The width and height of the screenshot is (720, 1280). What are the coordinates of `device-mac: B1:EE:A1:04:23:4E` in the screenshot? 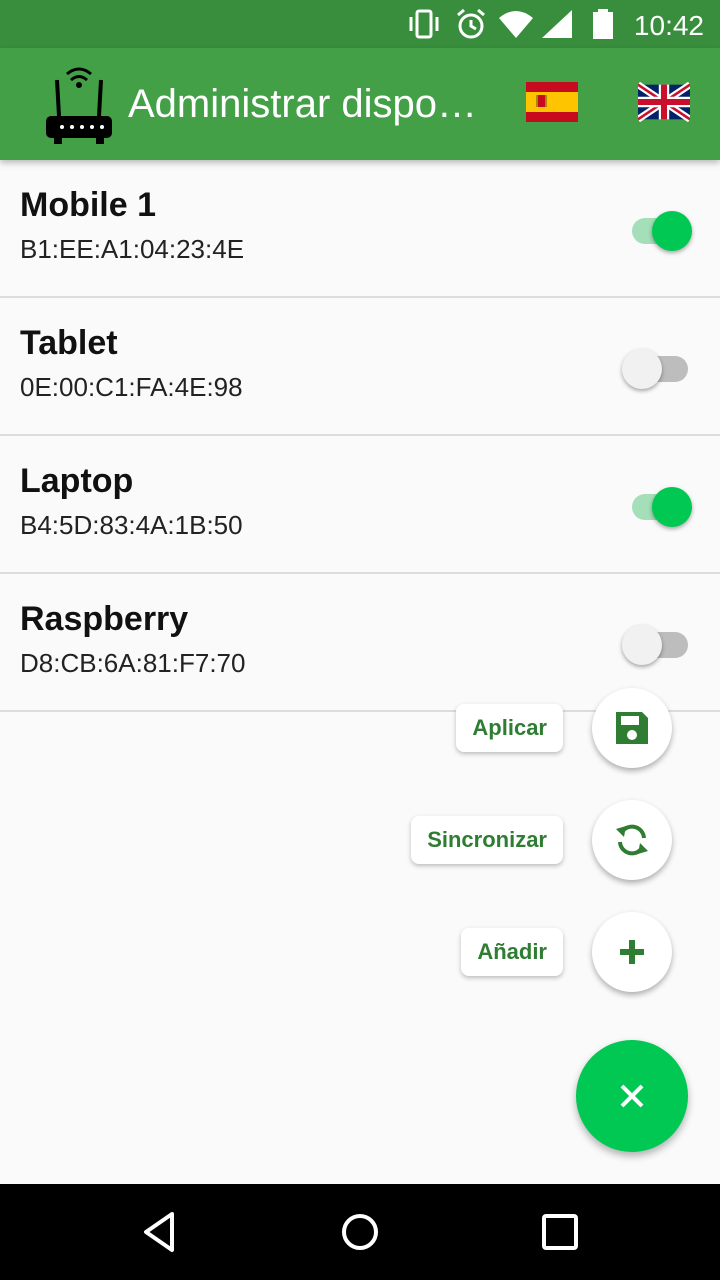 It's located at (132, 249).